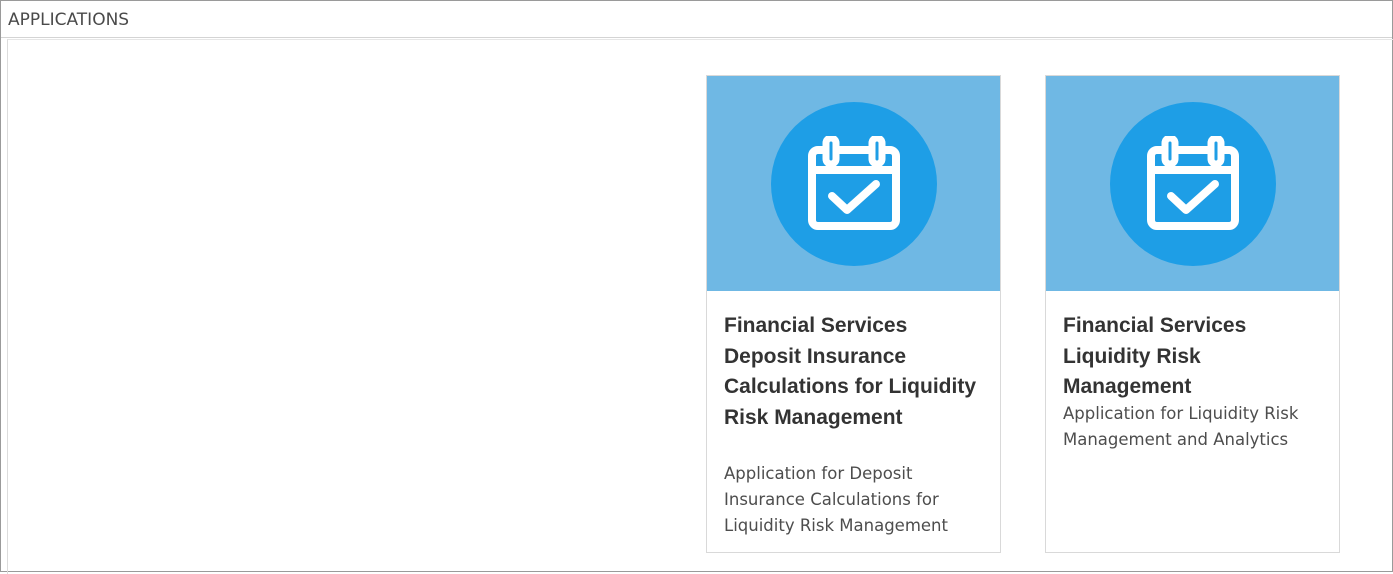  What do you see at coordinates (696, 19) in the screenshot?
I see `panel-header: APPLICATIONS` at bounding box center [696, 19].